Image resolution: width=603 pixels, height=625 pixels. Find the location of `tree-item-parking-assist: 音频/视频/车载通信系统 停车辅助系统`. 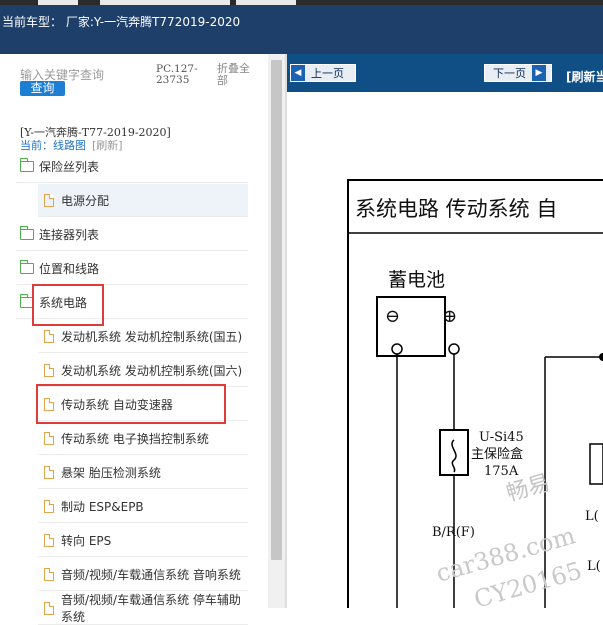

tree-item-parking-assist: 音频/视频/车载通信系统 停车辅助系统 is located at coordinates (143, 608).